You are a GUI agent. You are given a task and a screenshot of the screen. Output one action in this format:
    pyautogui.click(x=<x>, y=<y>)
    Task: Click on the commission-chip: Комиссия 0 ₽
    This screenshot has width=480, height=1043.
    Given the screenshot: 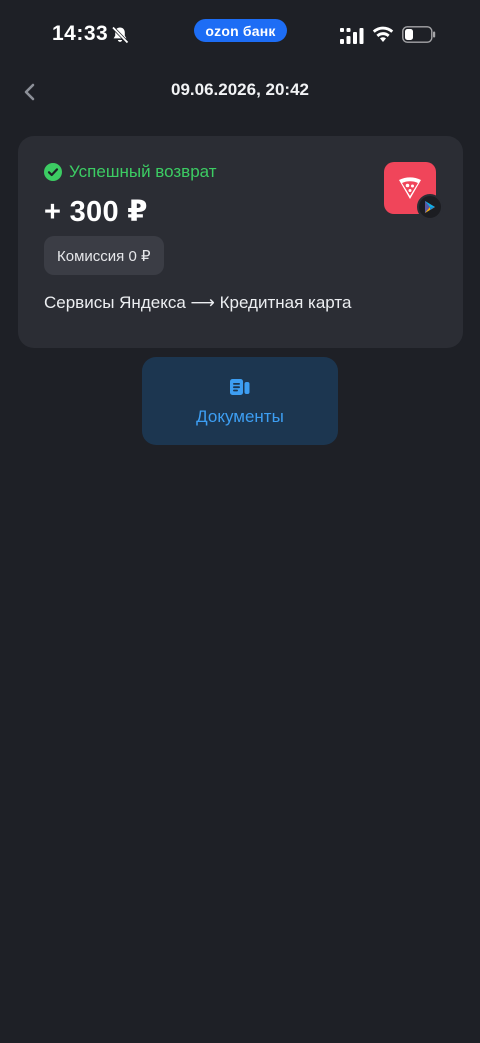 What is the action you would take?
    pyautogui.click(x=104, y=255)
    